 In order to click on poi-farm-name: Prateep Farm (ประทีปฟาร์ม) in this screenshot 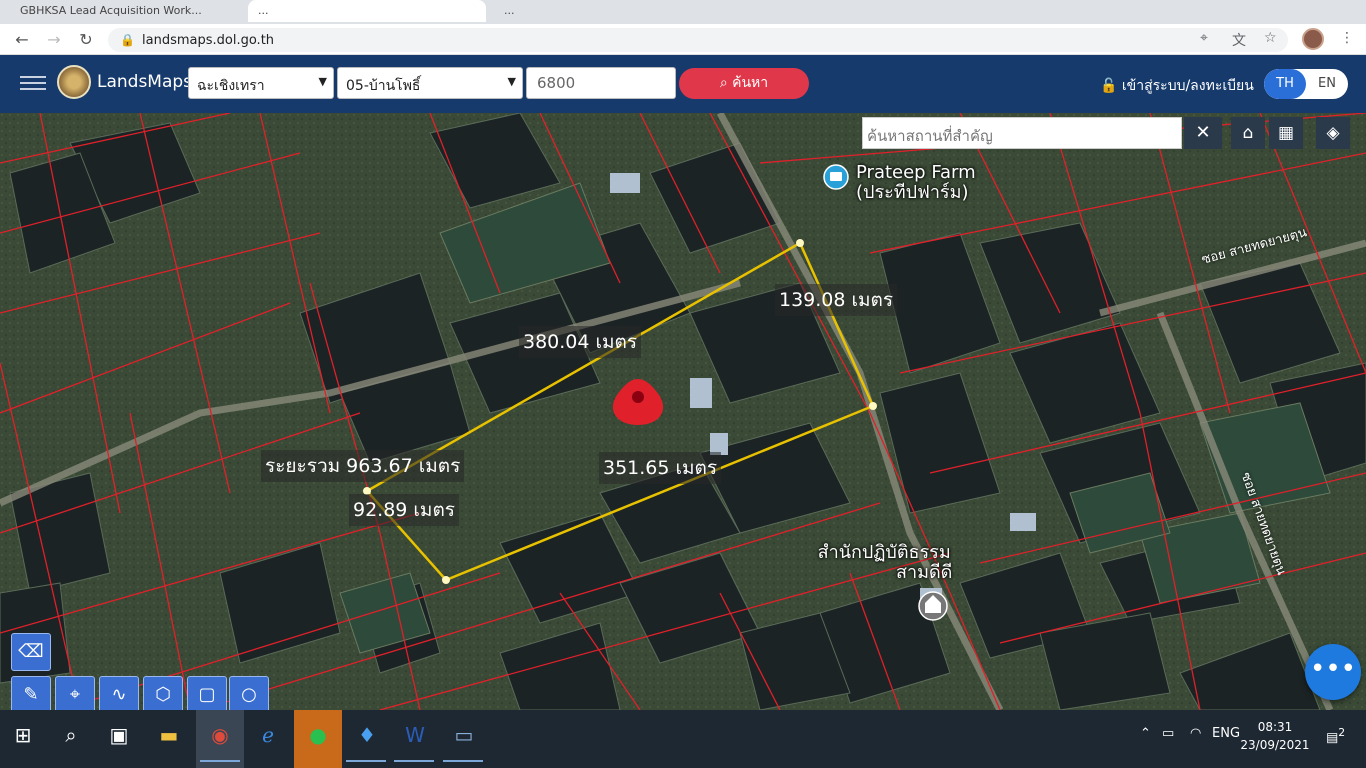, I will do `click(916, 183)`.